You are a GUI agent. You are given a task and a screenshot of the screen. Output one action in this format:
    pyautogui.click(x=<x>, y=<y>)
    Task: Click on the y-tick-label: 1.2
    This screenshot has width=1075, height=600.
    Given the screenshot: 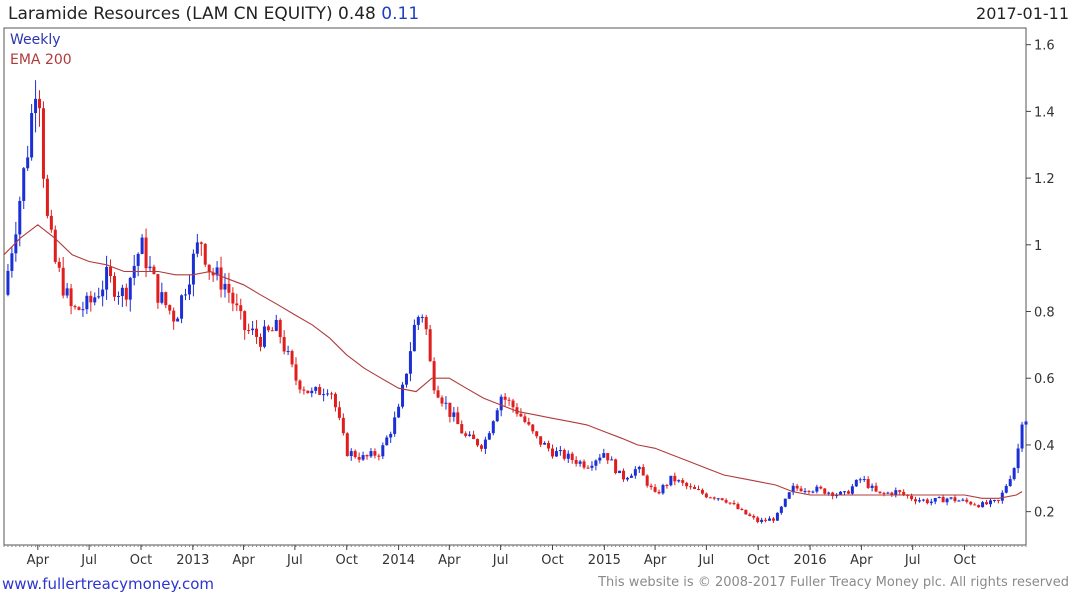 What is the action you would take?
    pyautogui.click(x=1044, y=179)
    